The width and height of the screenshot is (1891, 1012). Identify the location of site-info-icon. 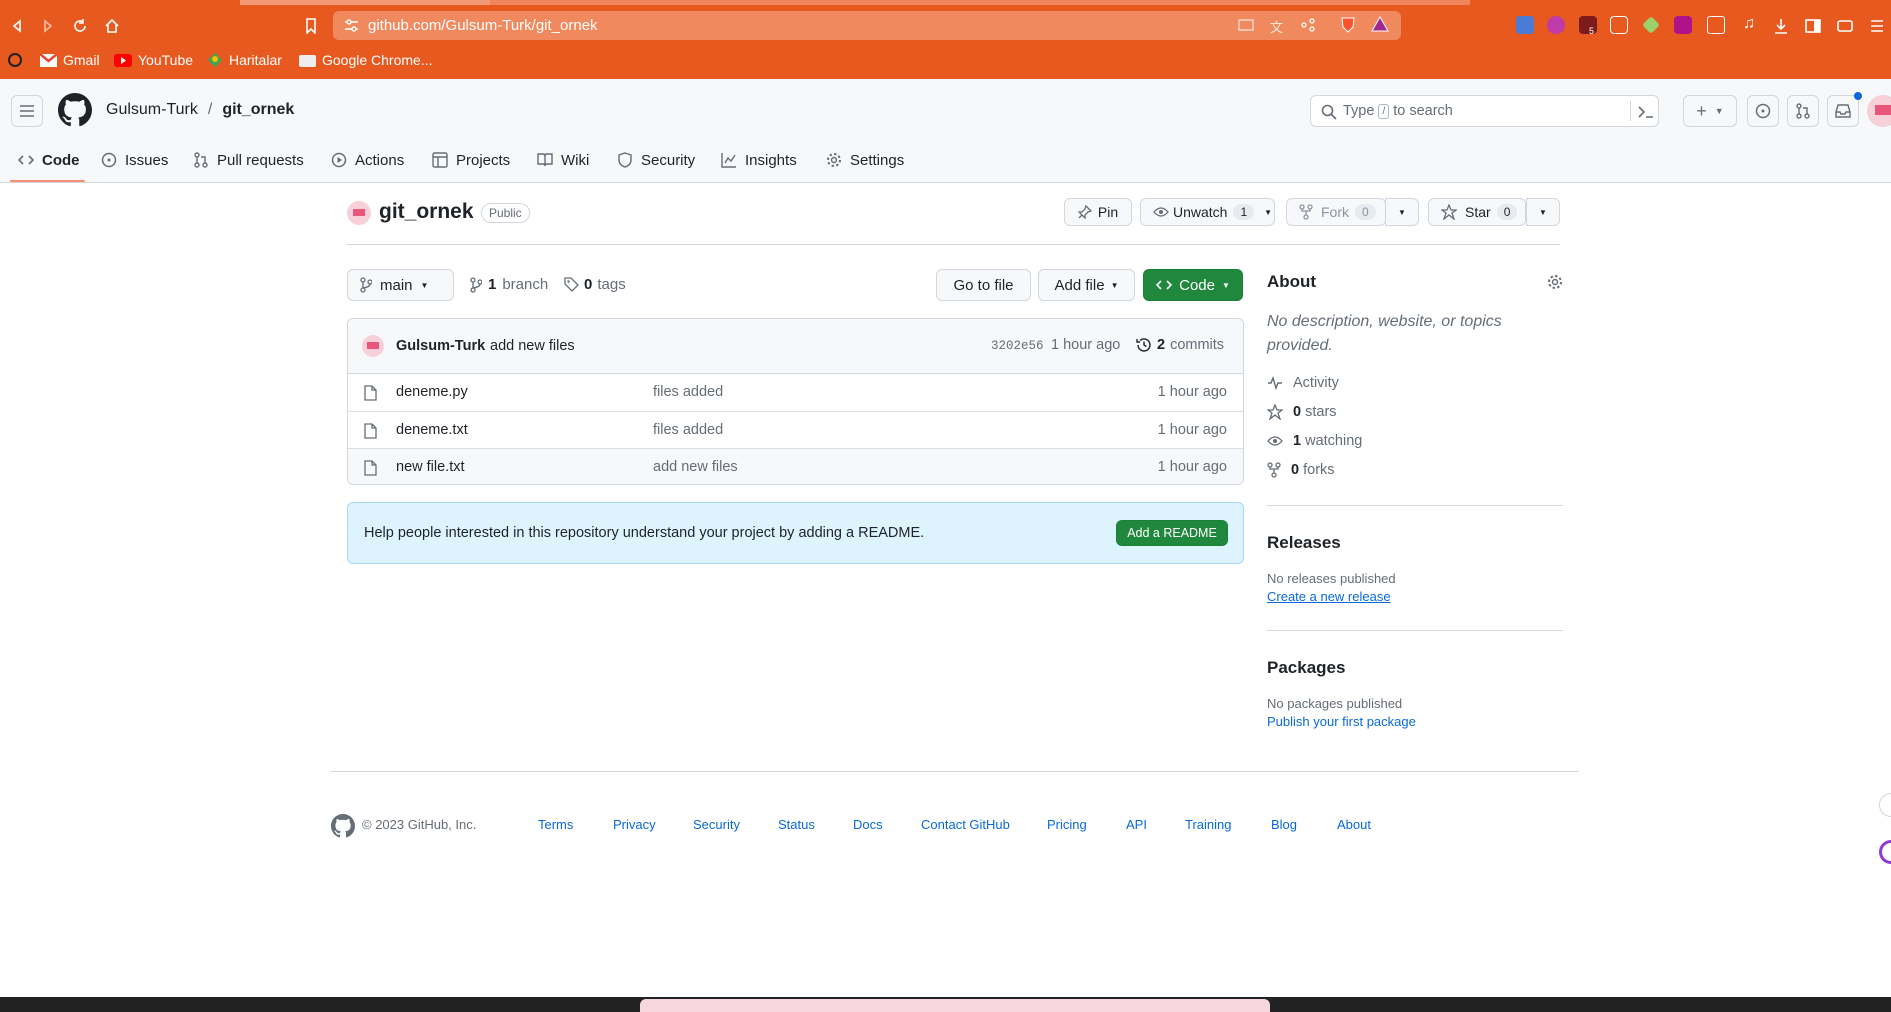
(351, 25).